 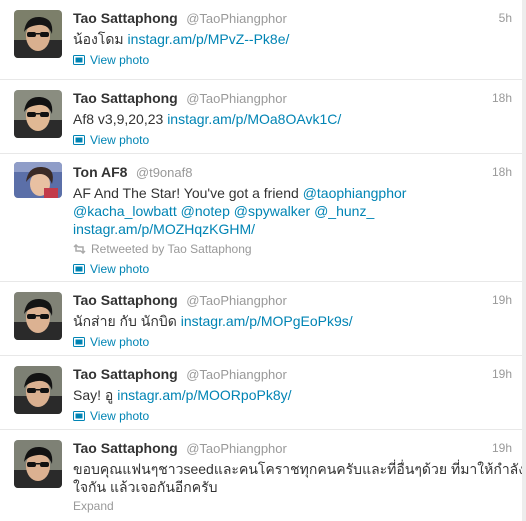 What do you see at coordinates (204, 395) in the screenshot?
I see `tweet-link: instagr.am/p/MOORpoPk8y/` at bounding box center [204, 395].